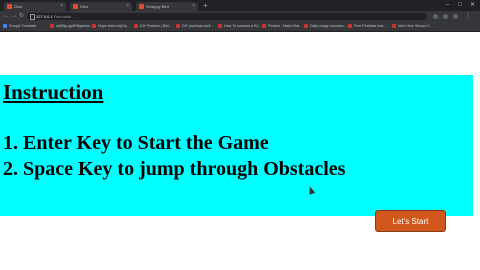 Image resolution: width=480 pixels, height=270 pixels. I want to click on reload-icon: ↻, so click(21, 16).